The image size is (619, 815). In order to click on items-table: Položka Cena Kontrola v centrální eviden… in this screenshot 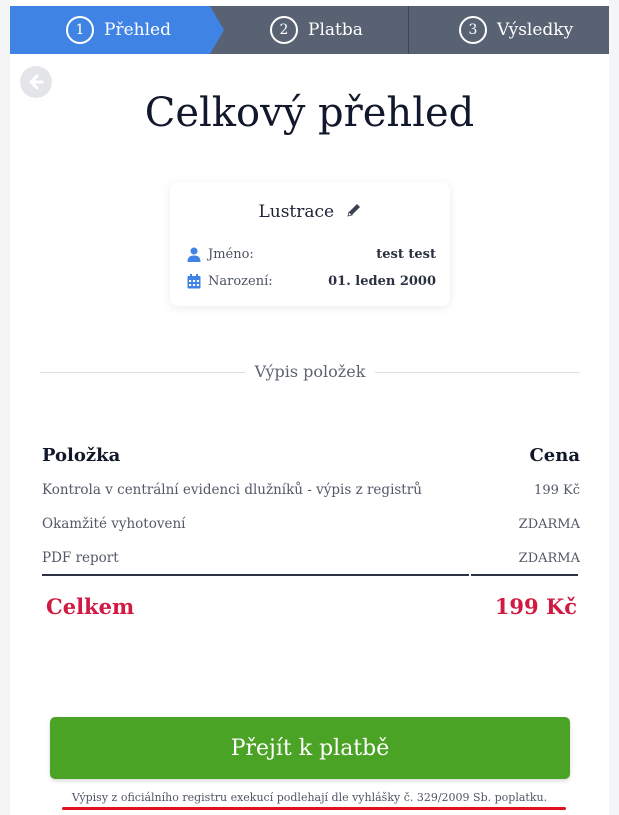, I will do `click(311, 508)`.